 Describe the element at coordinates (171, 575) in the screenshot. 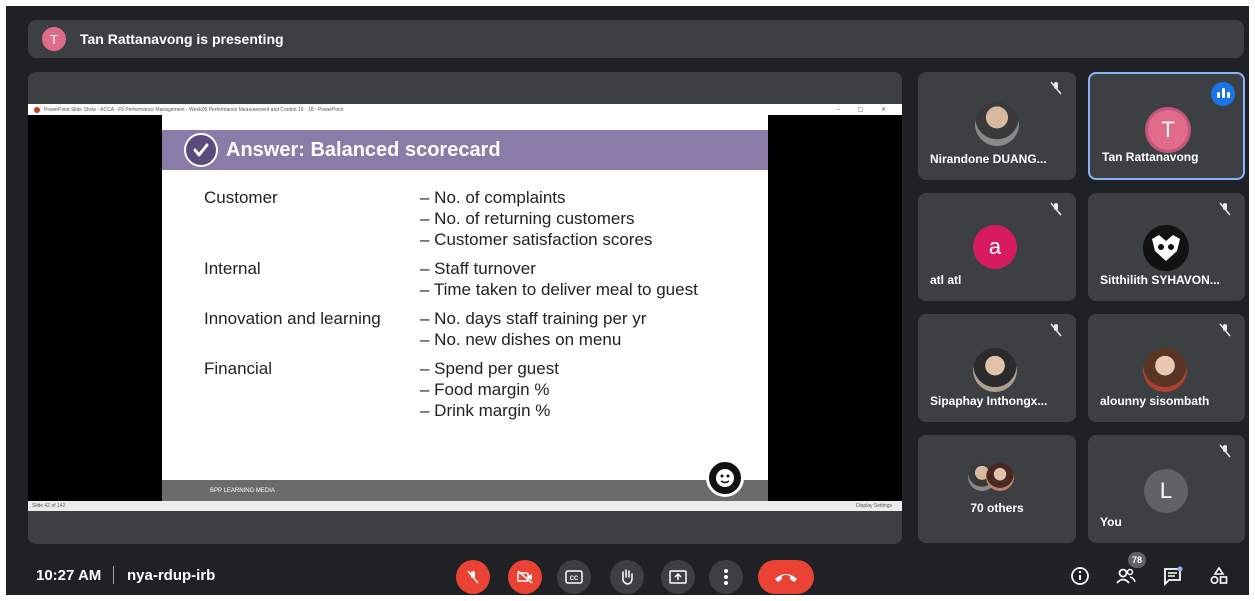

I see `meeting-code: nya-rdup-irb` at that location.